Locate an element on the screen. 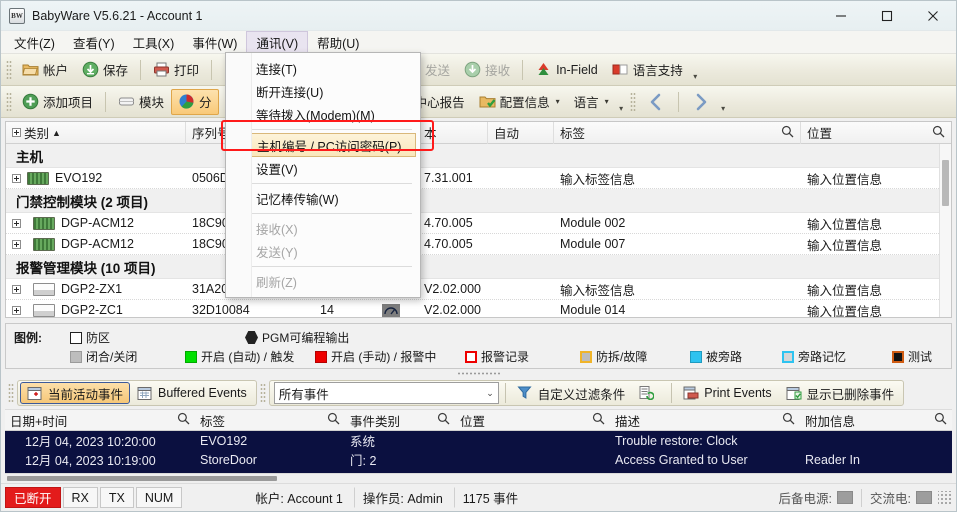  events-horizontal-scrollbar is located at coordinates (478, 478).